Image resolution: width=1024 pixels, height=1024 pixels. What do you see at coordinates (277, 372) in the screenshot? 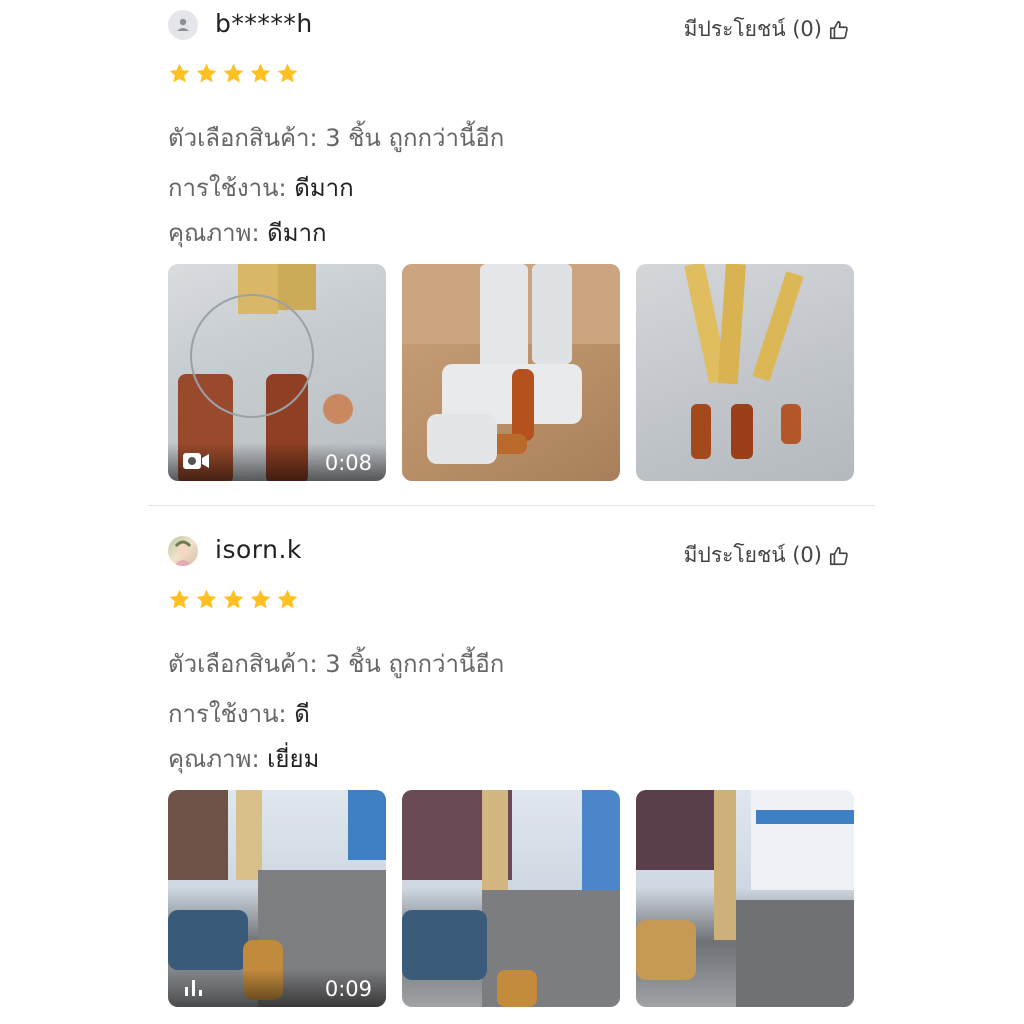
I see `review-video-thumbnail: 0:08` at bounding box center [277, 372].